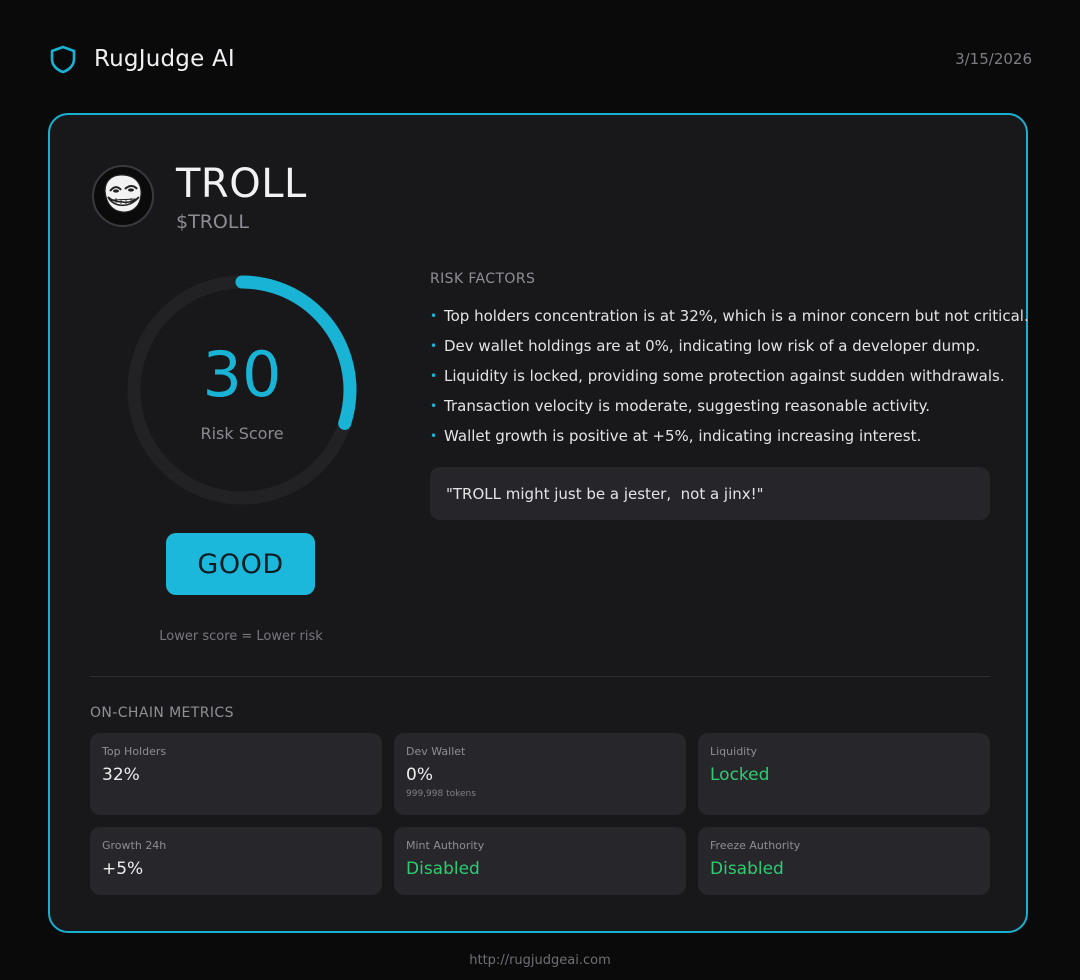 The image size is (1080, 980). I want to click on brand: RugJudge AI, so click(141, 59).